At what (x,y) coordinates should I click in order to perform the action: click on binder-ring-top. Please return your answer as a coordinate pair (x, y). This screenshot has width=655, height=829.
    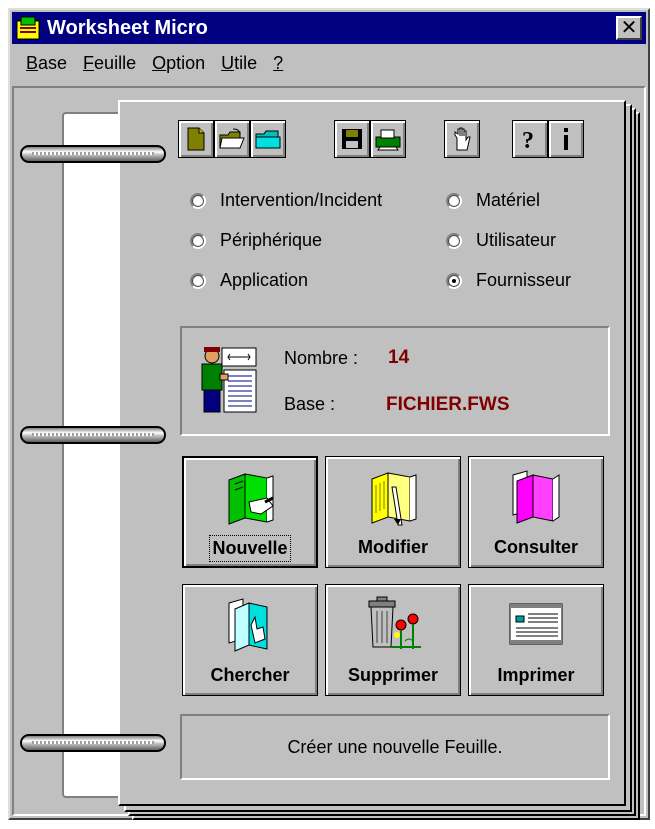
    Looking at the image, I should click on (93, 154).